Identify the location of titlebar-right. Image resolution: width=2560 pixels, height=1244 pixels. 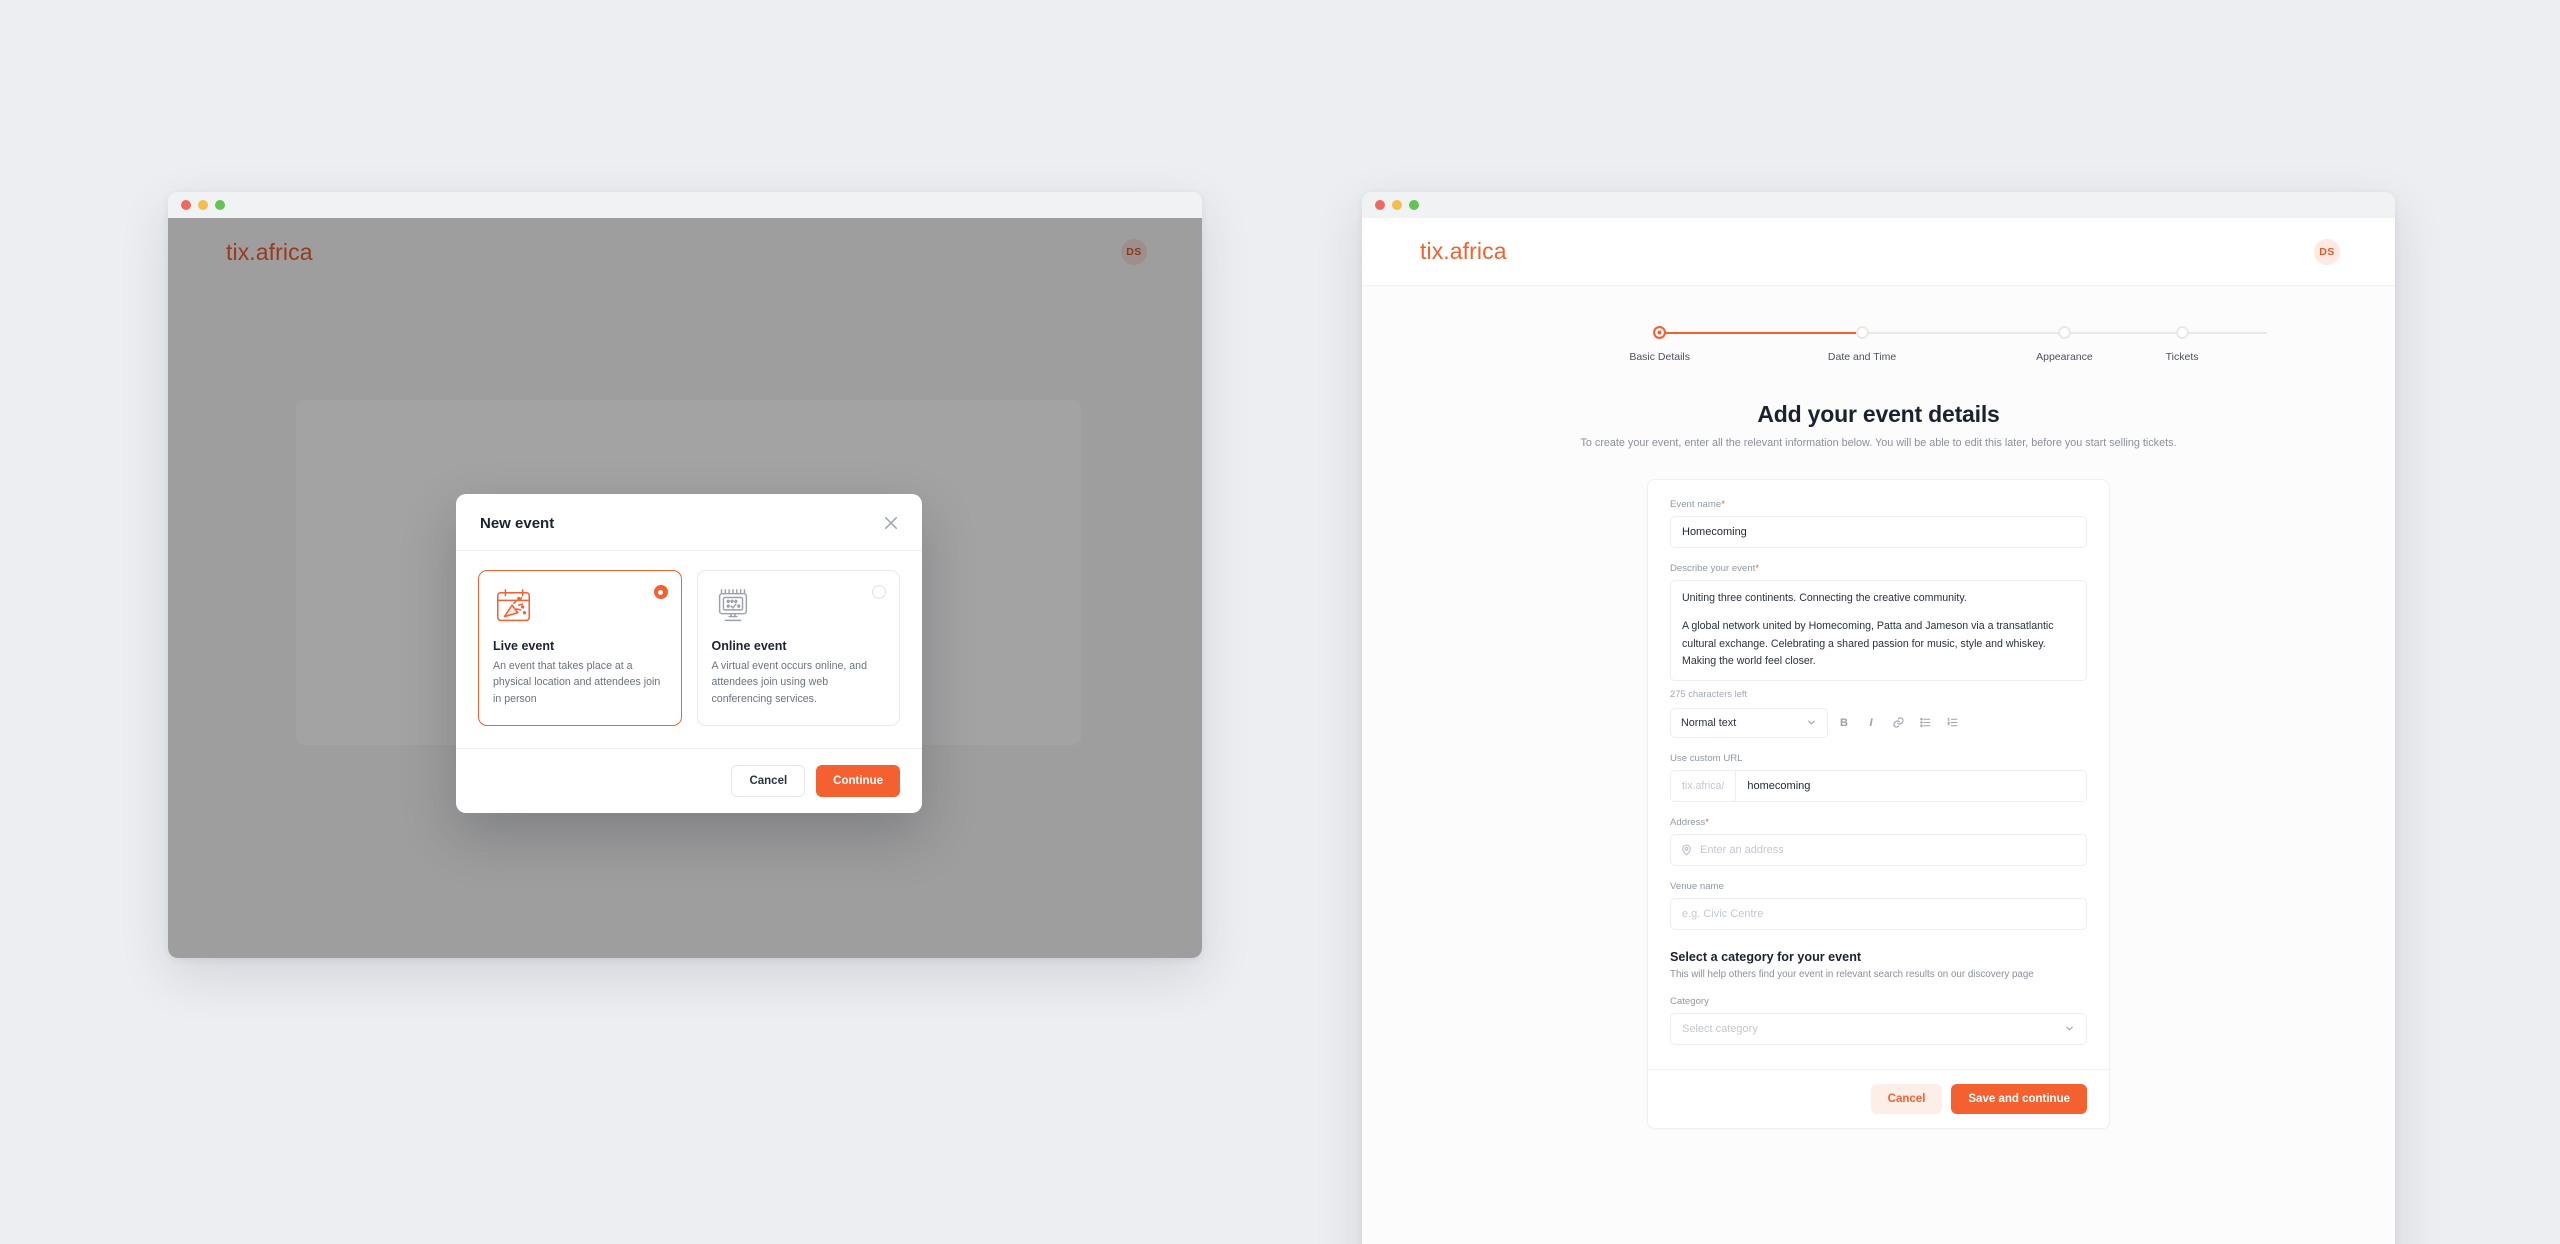
(1878, 205).